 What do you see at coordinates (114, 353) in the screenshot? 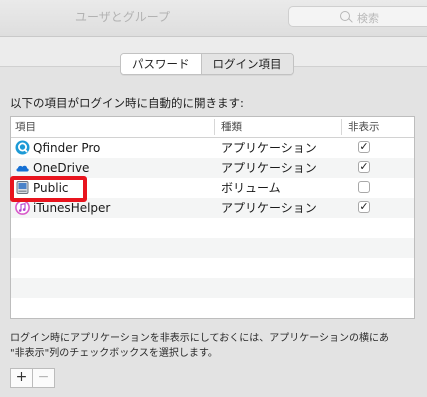
I see `hide-instructions-line-2: "非表示"列のチェックボックスを選択します。` at bounding box center [114, 353].